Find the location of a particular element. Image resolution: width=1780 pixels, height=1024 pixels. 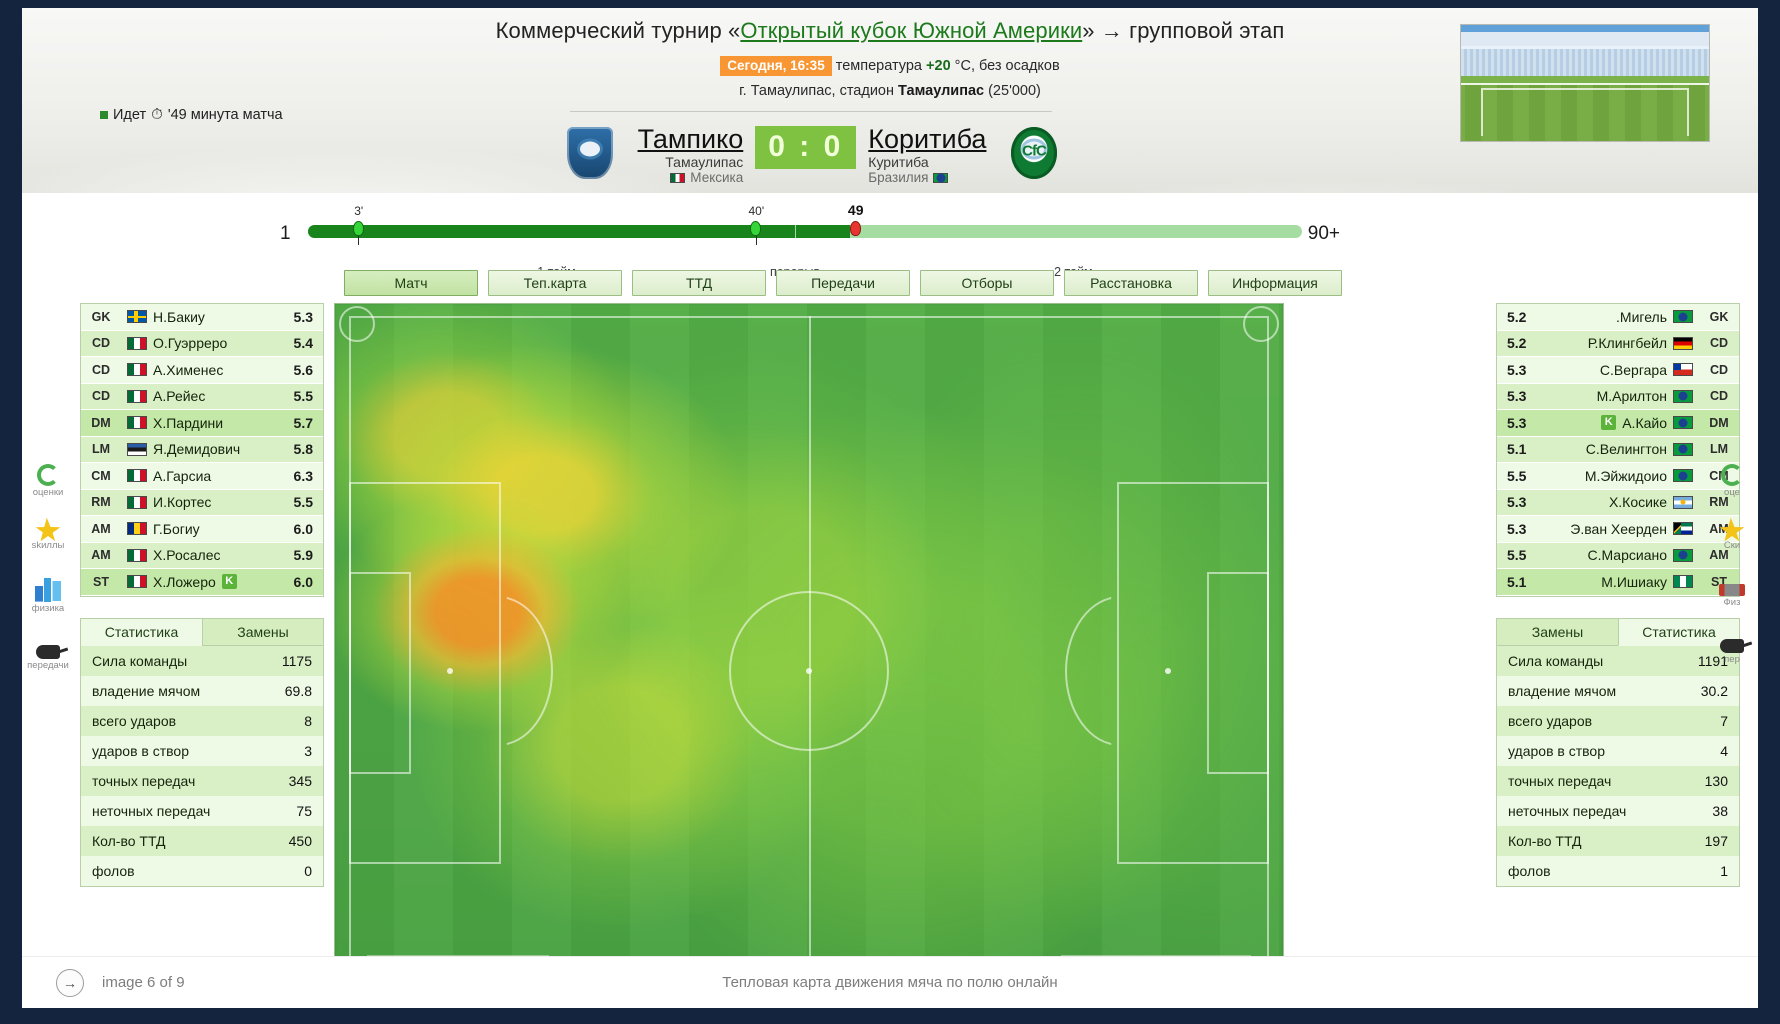

home-tab-substitutions: Замены is located at coordinates (262, 632).